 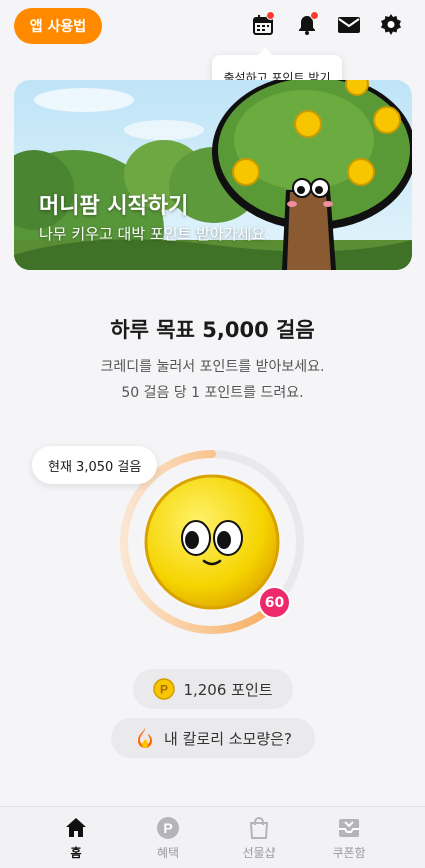 What do you see at coordinates (349, 827) in the screenshot?
I see `coupon-box-icon` at bounding box center [349, 827].